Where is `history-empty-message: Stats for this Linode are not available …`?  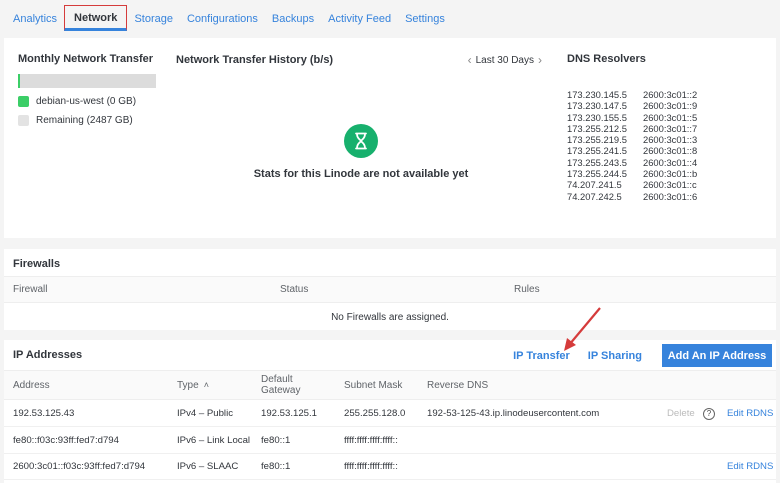
history-empty-message: Stats for this Linode are not available … is located at coordinates (361, 174).